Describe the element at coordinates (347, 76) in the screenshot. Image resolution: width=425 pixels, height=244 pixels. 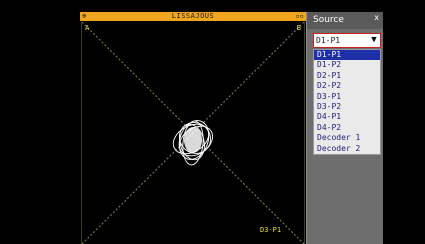
I see `source-option: D2-P1` at that location.